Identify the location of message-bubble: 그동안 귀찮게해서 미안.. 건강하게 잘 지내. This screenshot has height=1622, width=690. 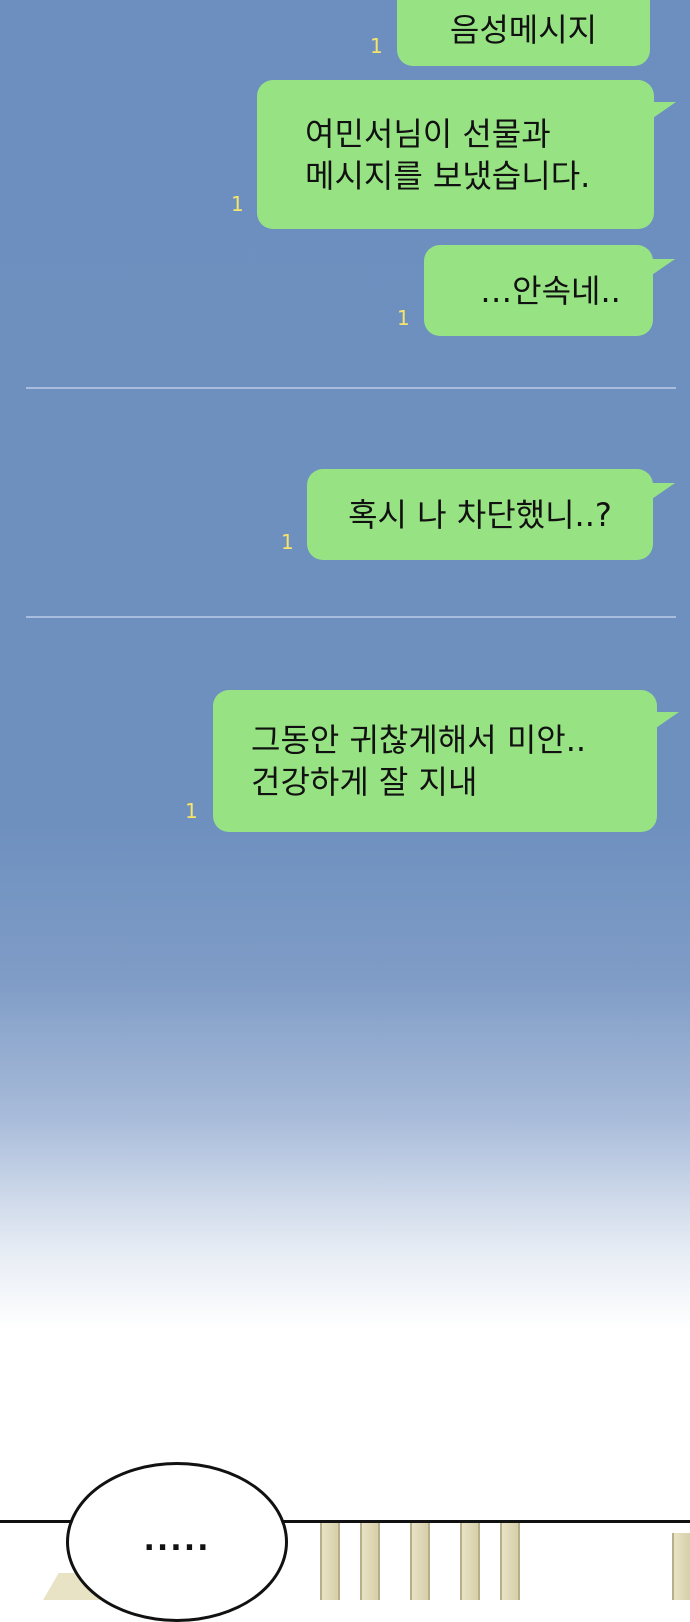
(435, 761).